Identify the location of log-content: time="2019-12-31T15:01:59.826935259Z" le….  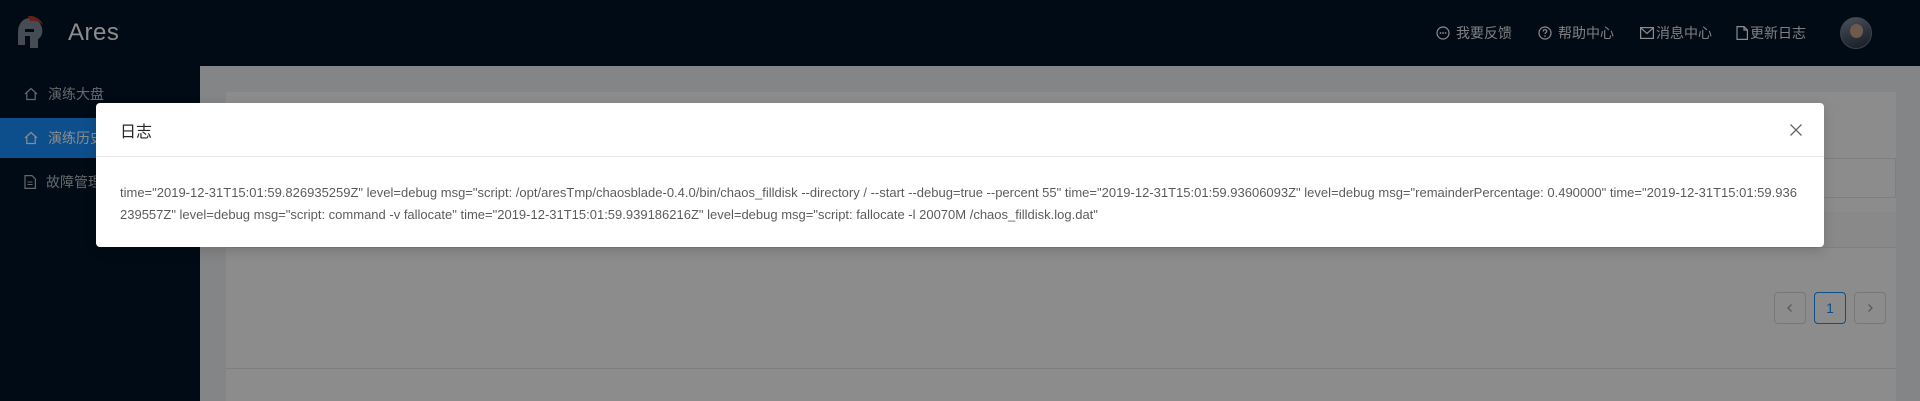
(958, 203).